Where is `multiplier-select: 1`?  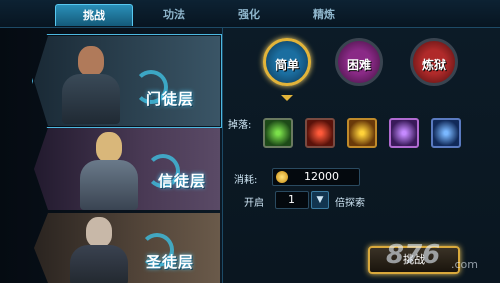
multiplier-select: 1 is located at coordinates (292, 200).